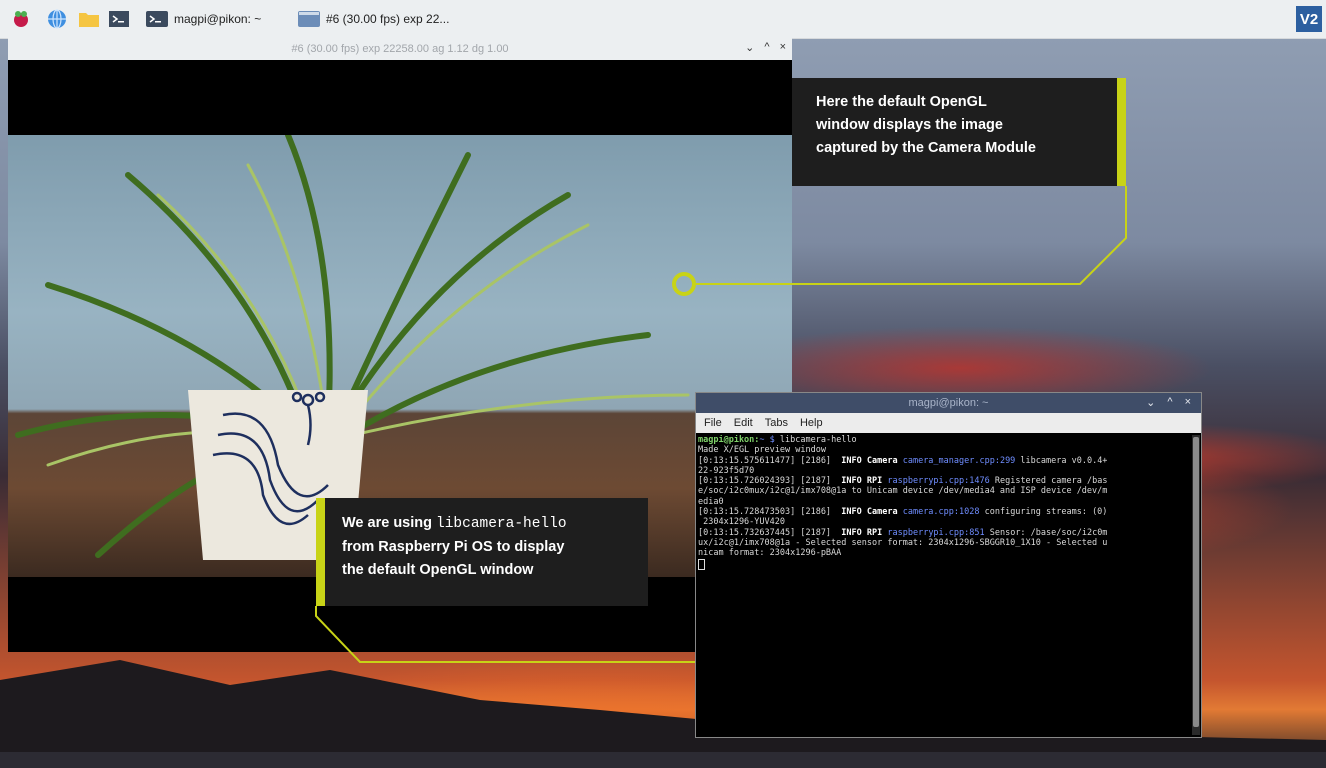  Describe the element at coordinates (438, 570) in the screenshot. I see `callout-line: the default OpenGL window` at that location.